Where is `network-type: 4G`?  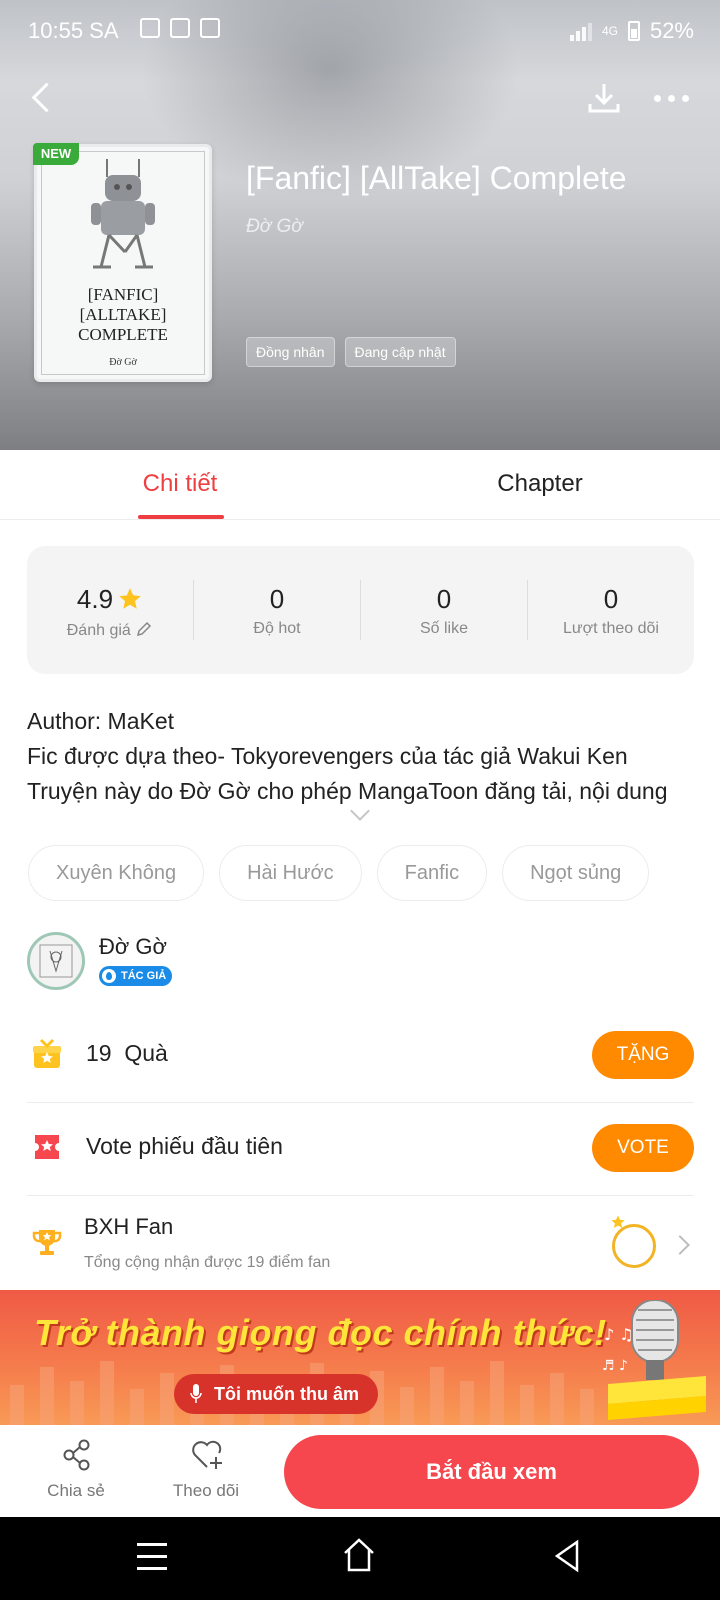
network-type: 4G is located at coordinates (609, 31).